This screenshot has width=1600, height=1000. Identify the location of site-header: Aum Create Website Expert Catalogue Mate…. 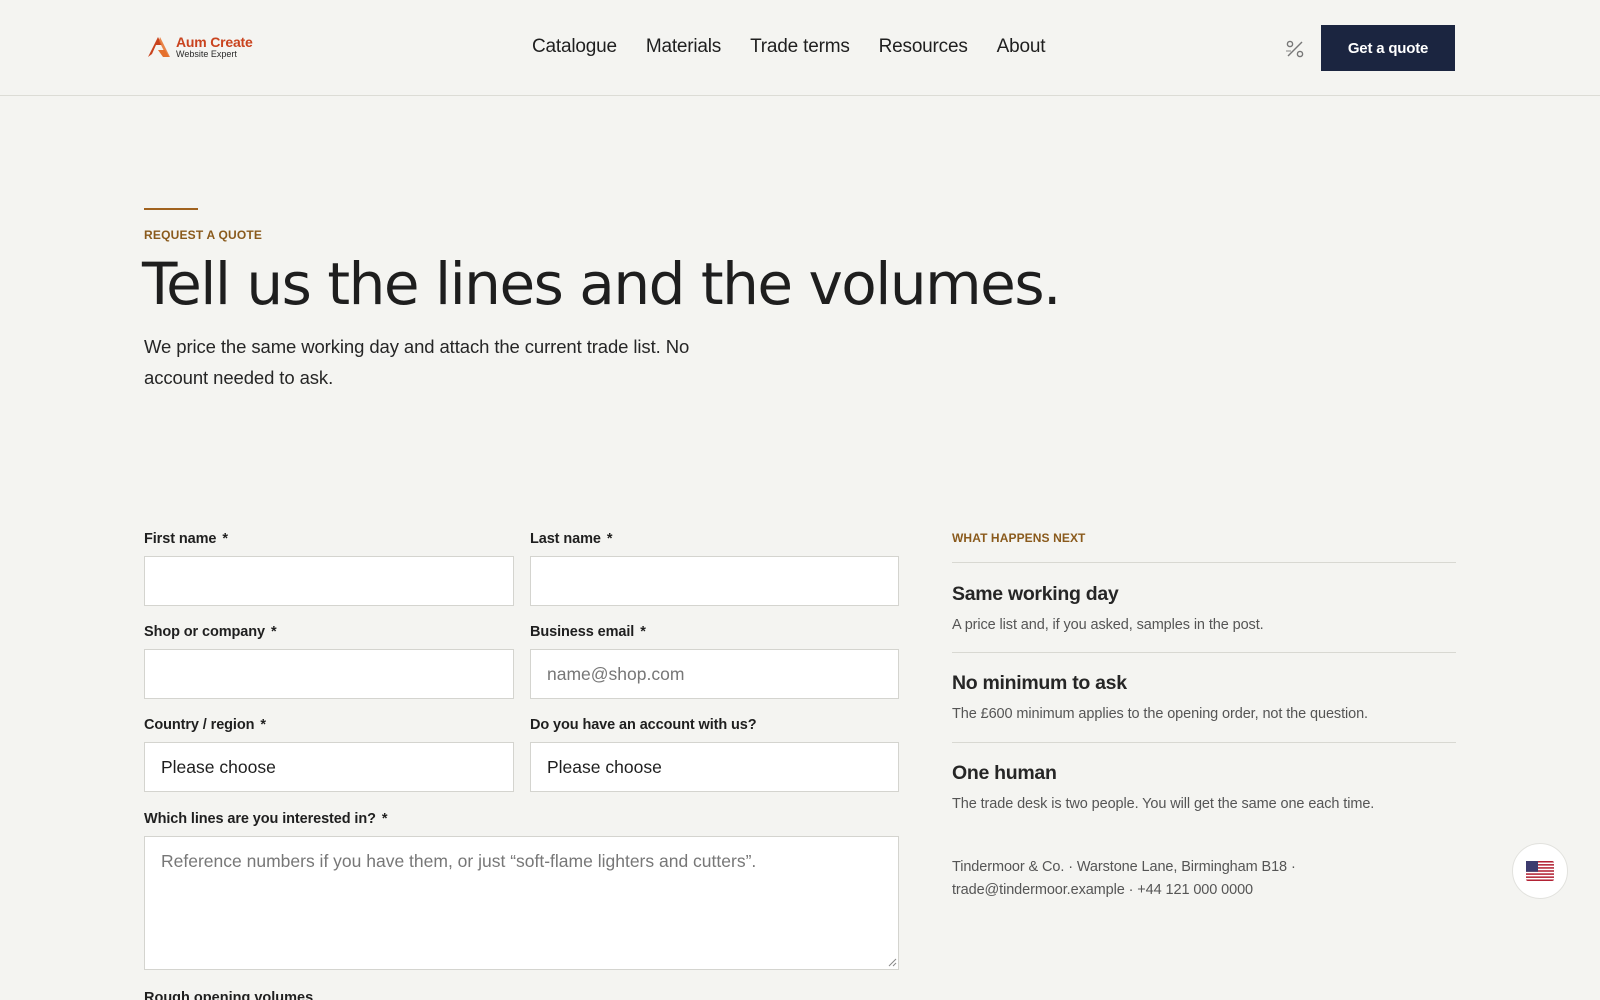
(800, 48).